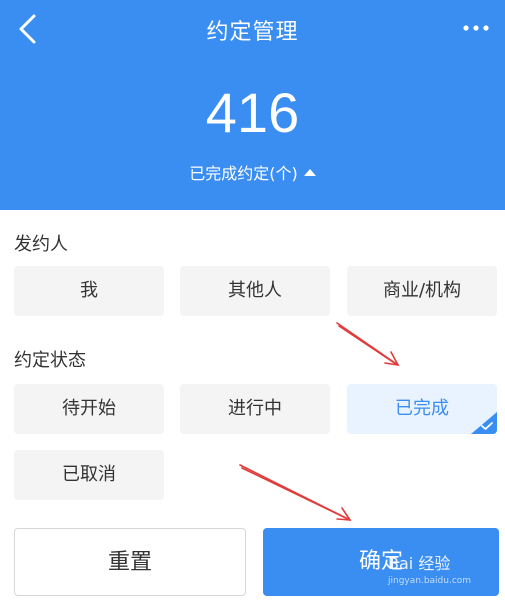  What do you see at coordinates (487, 426) in the screenshot?
I see `checkmark-icon` at bounding box center [487, 426].